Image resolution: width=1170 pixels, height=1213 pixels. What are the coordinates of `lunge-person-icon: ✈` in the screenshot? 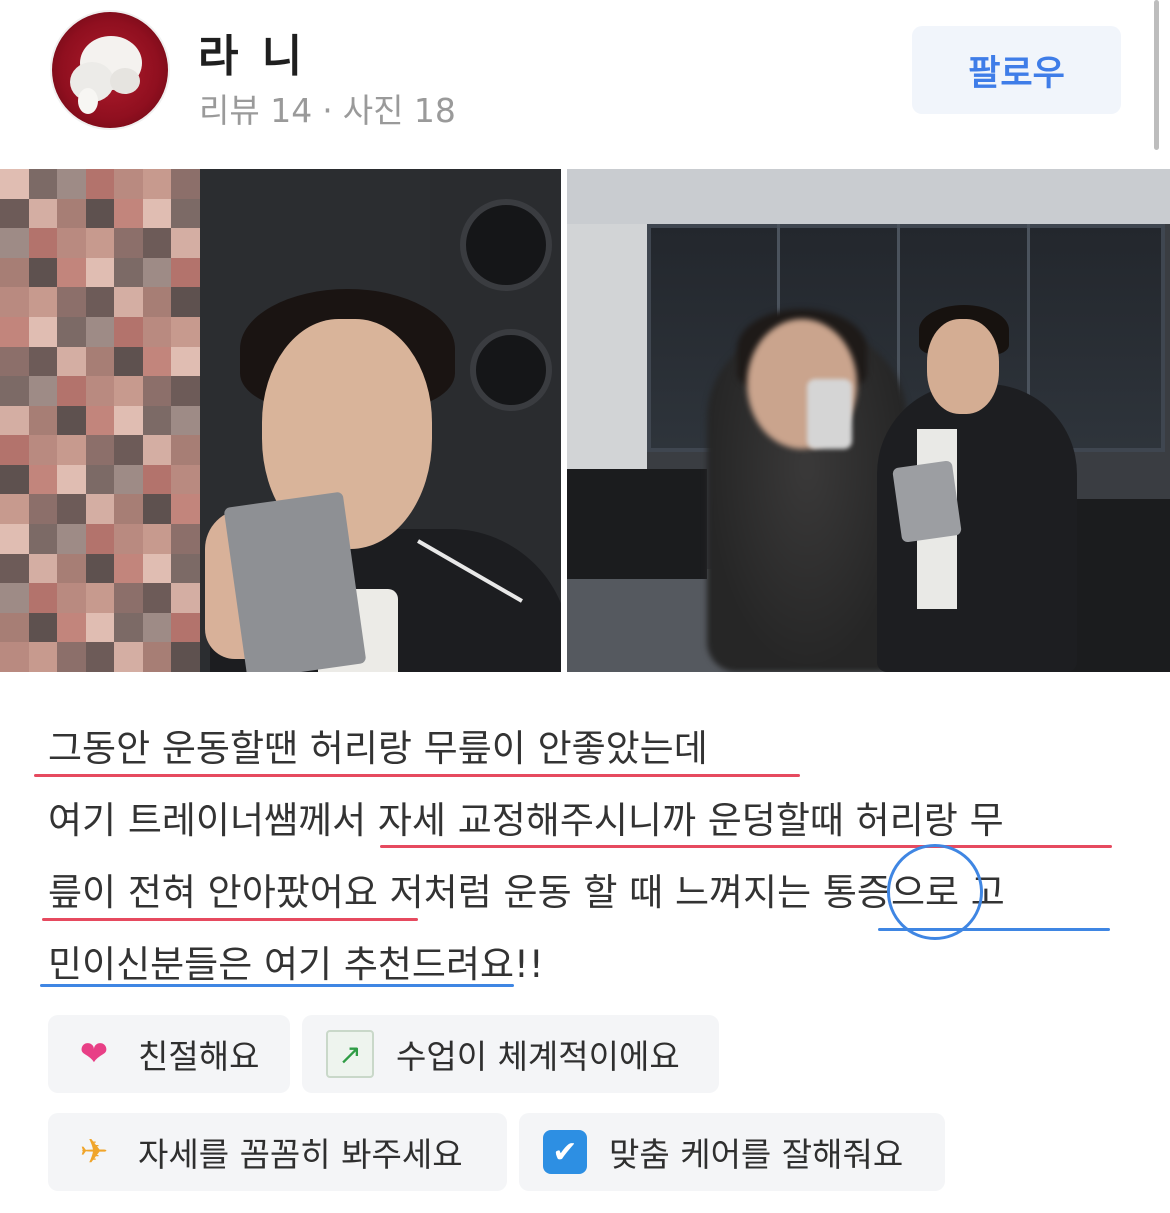 It's located at (94, 1152).